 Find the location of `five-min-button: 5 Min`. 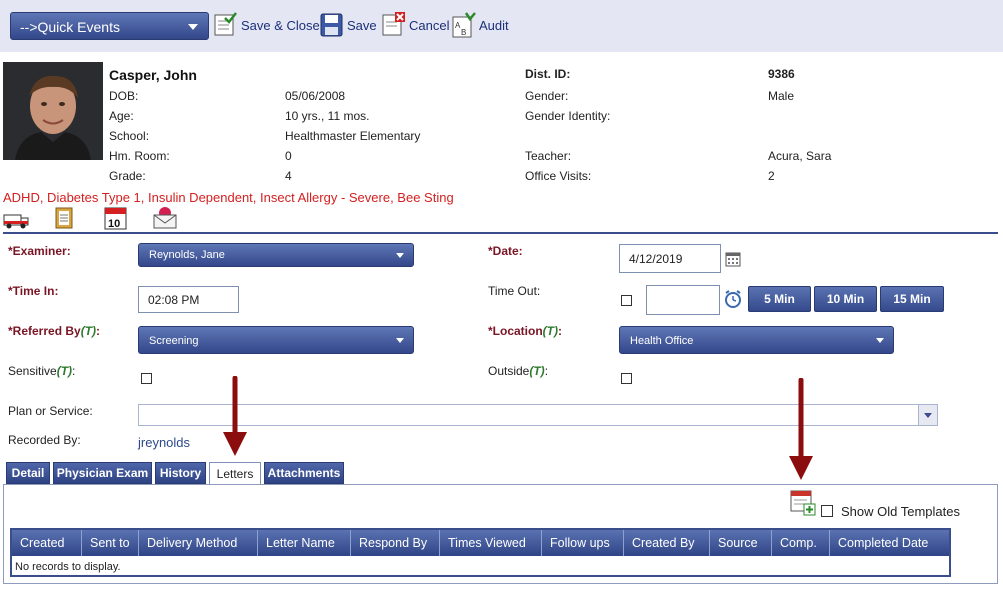

five-min-button: 5 Min is located at coordinates (779, 299).